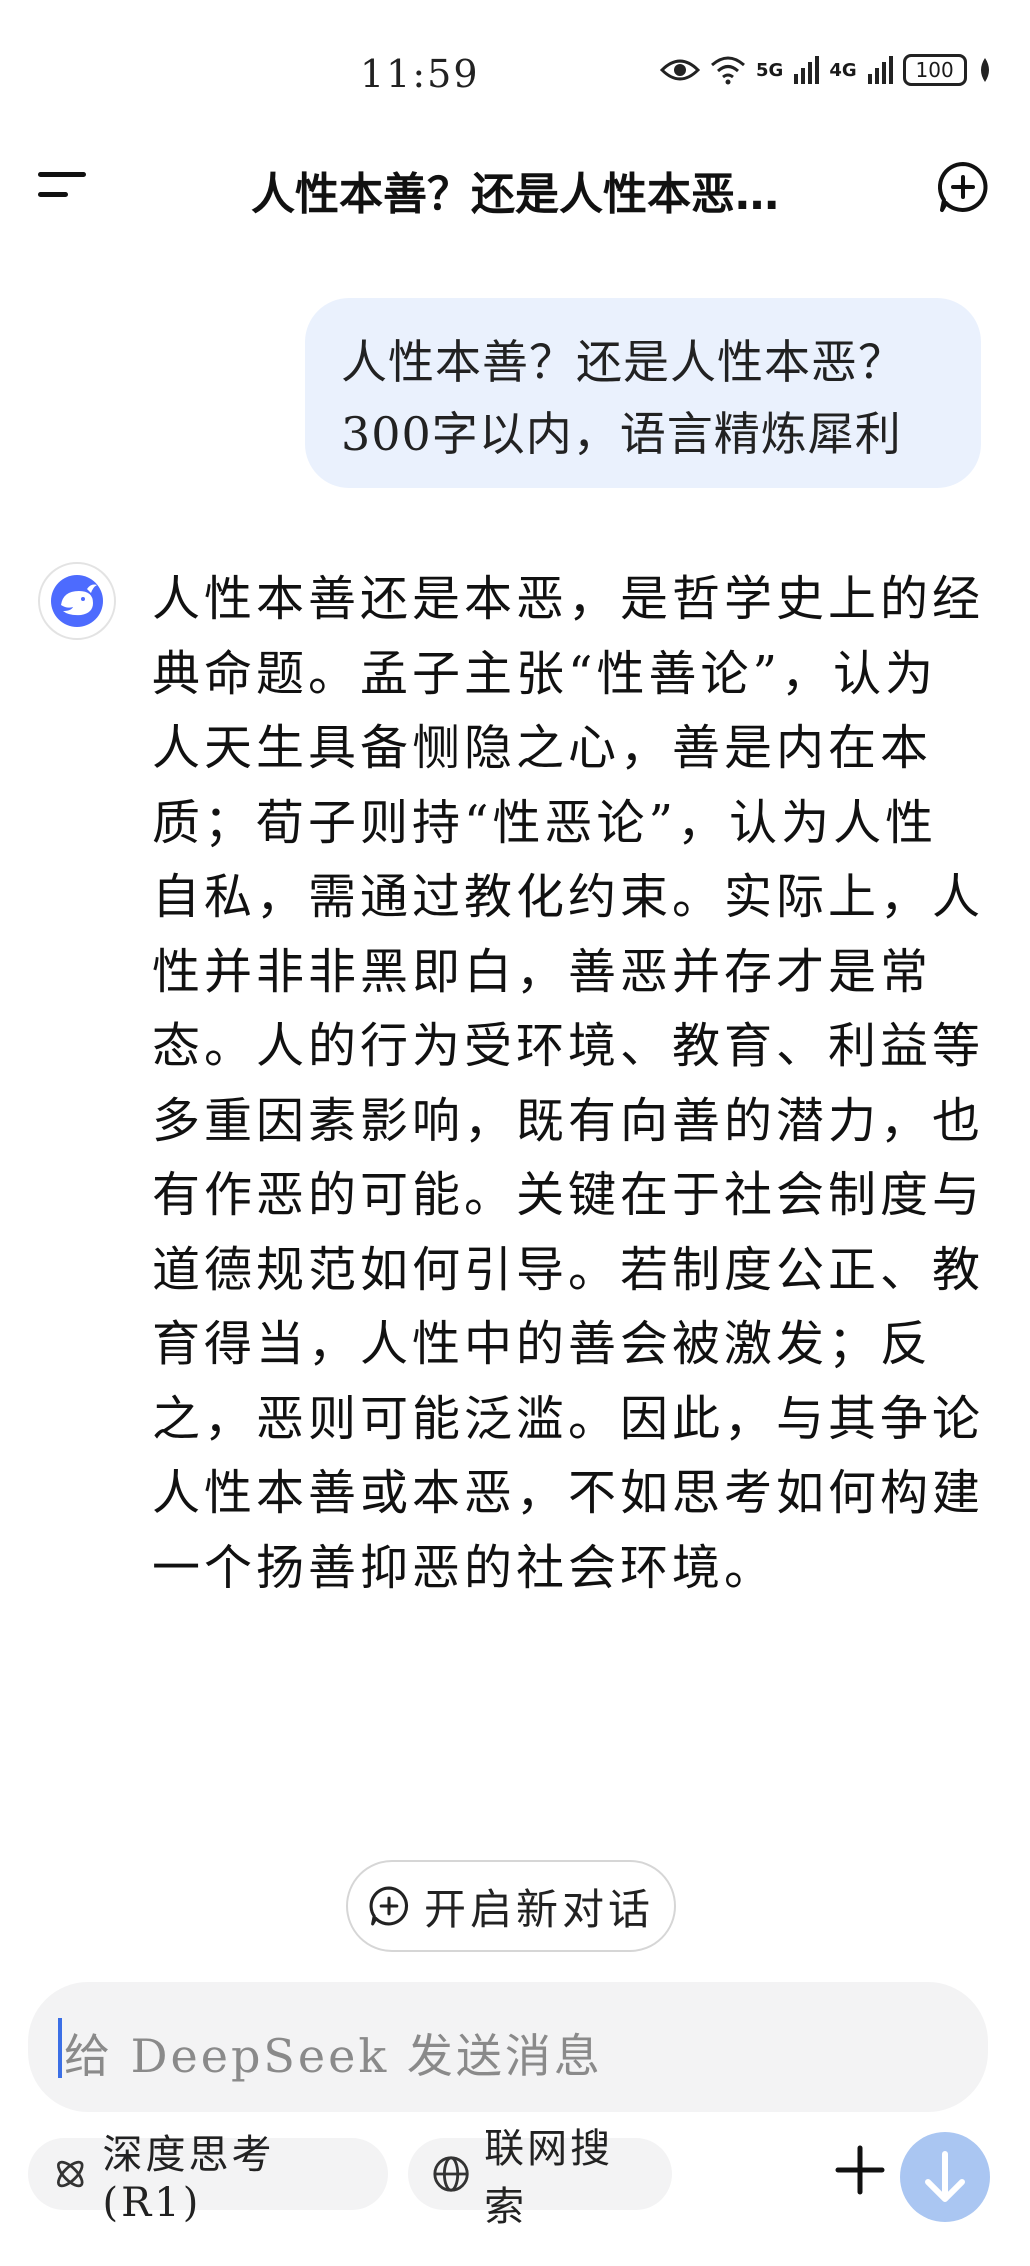 Image resolution: width=1030 pixels, height=2266 pixels. Describe the element at coordinates (542, 748) in the screenshot. I see `answer-line: 人天生具备恻隐之心，善是内在本` at that location.